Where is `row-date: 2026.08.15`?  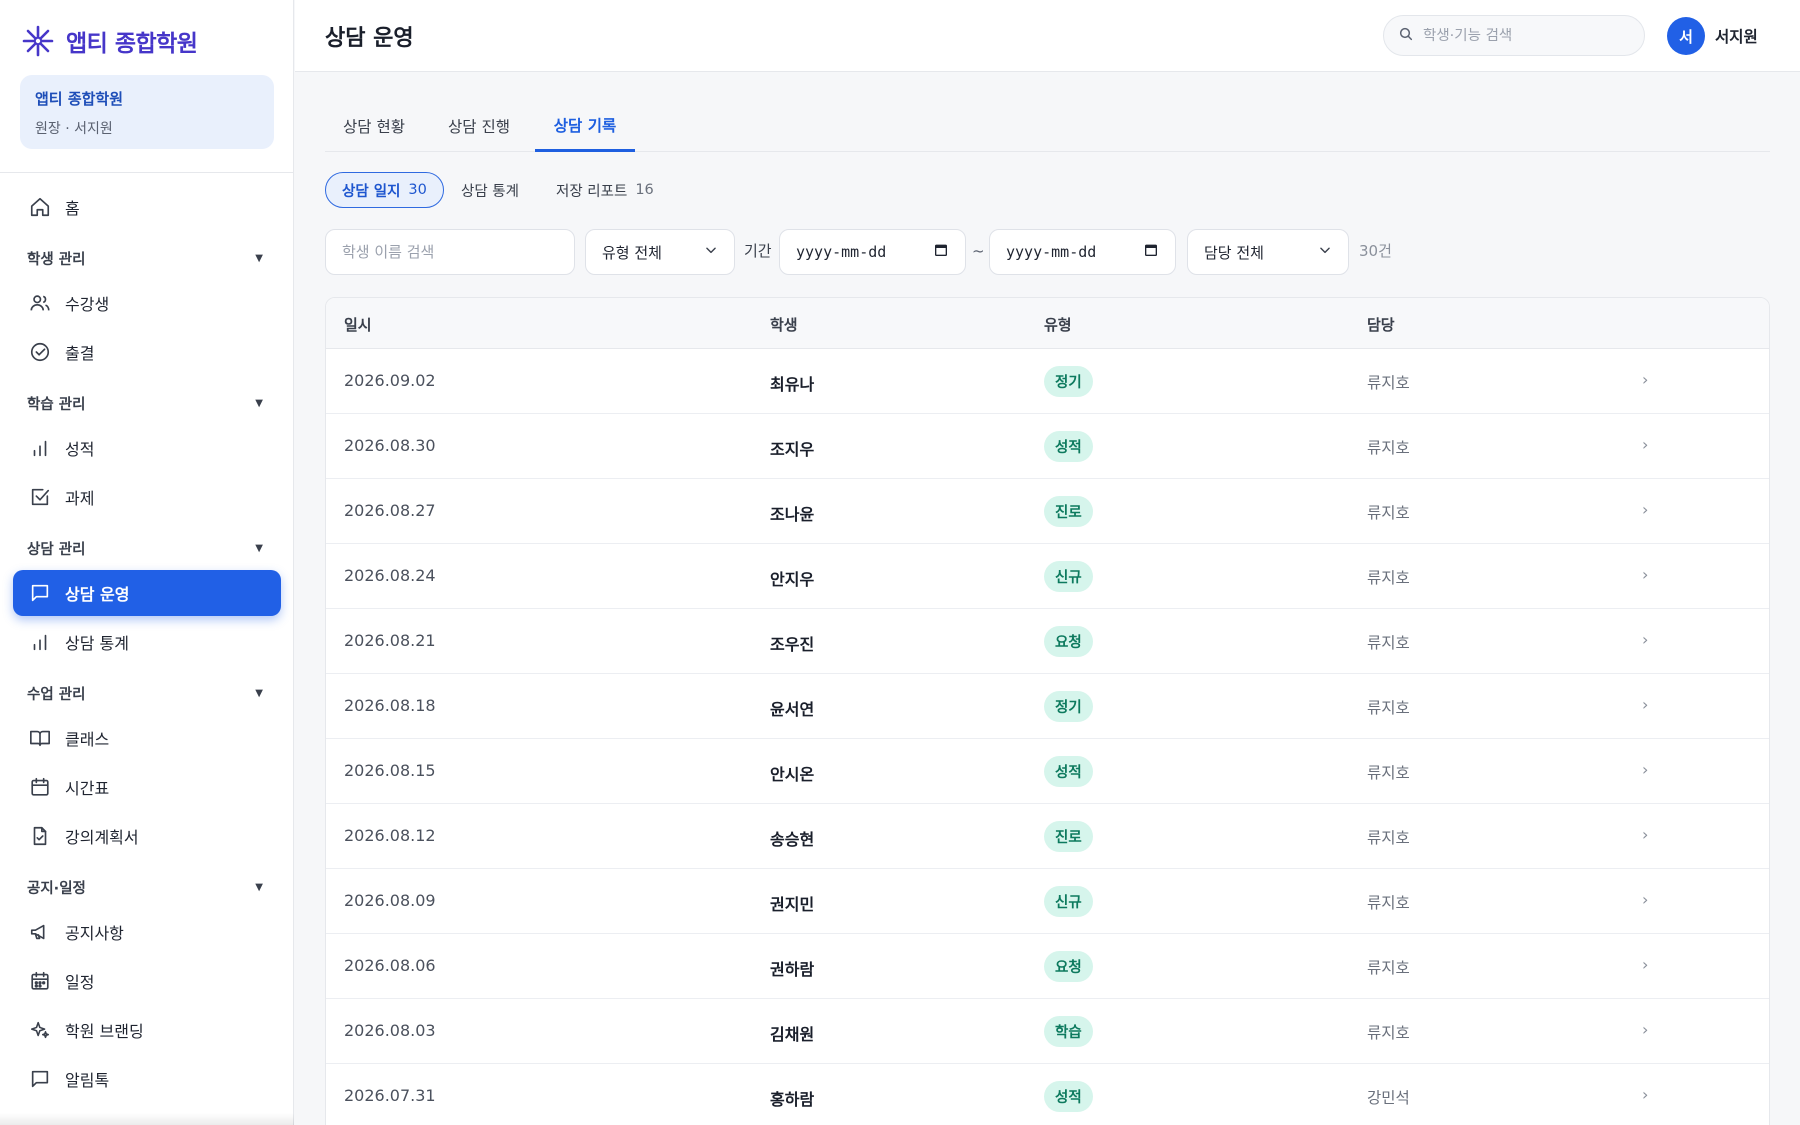 row-date: 2026.08.15 is located at coordinates (390, 770).